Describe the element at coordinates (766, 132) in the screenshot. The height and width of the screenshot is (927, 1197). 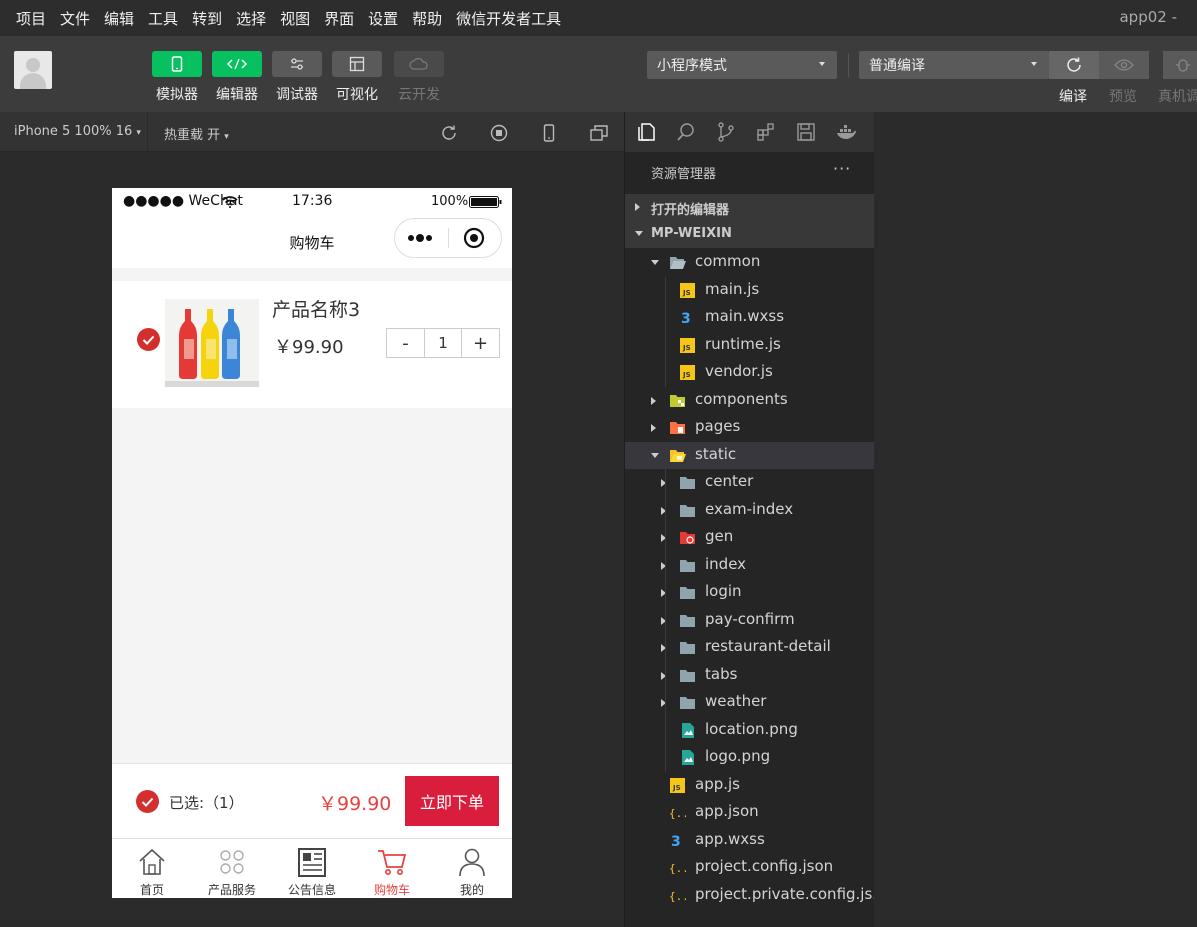
I see `extensions-icon` at that location.